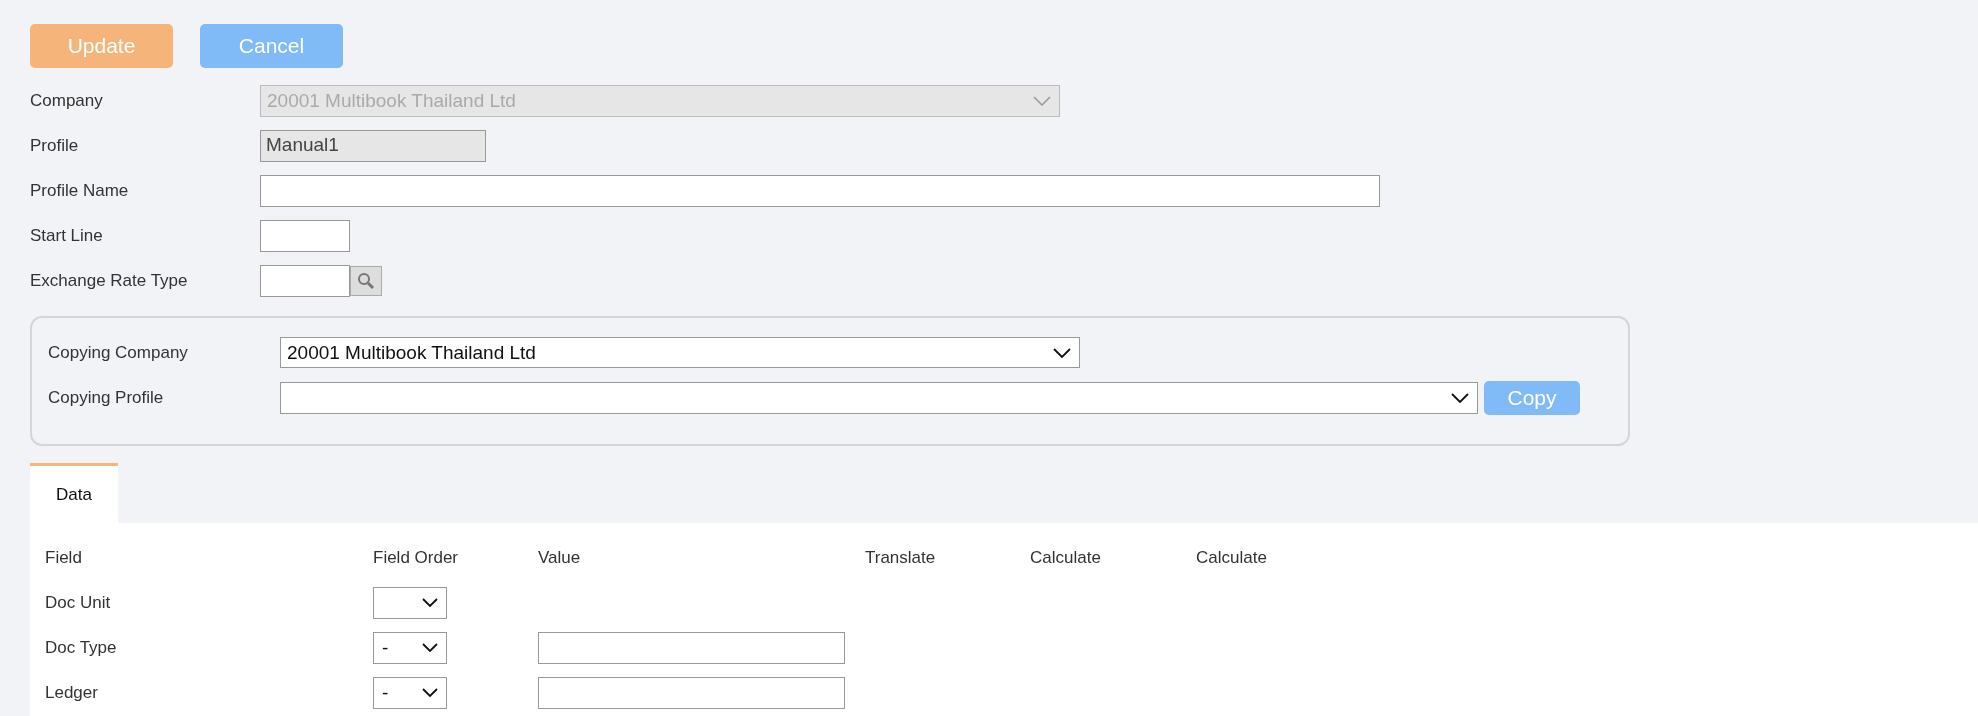 The image size is (1978, 716). What do you see at coordinates (109, 280) in the screenshot?
I see `field-label: Exchange Rate Type` at bounding box center [109, 280].